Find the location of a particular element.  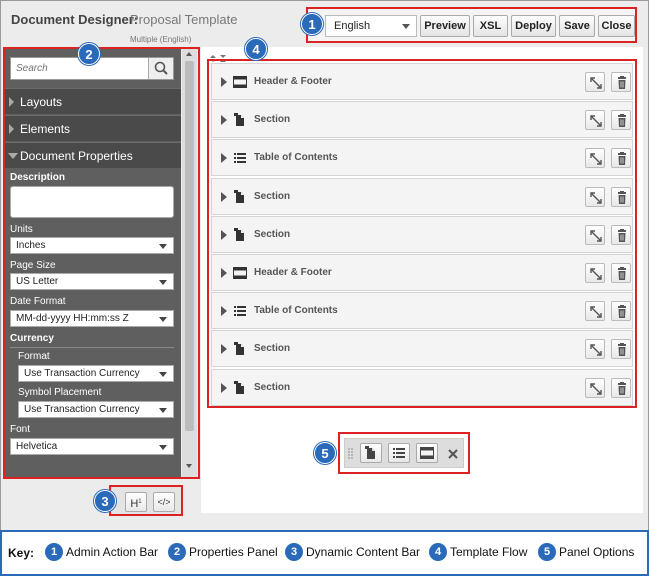

key-label: Admin Action Bar is located at coordinates (112, 552).